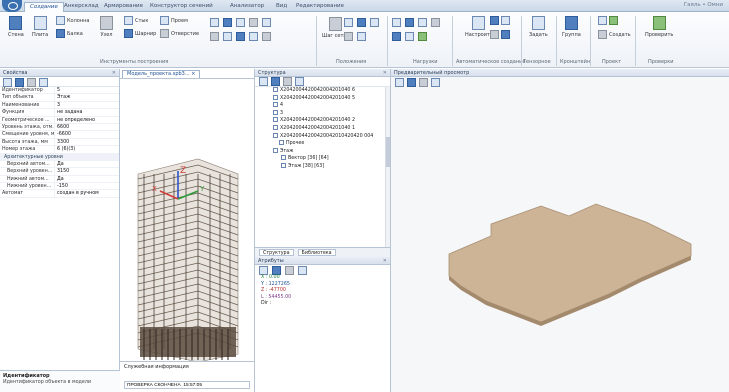  I want to click on tab-analyzer: Анализатор, so click(247, 7).